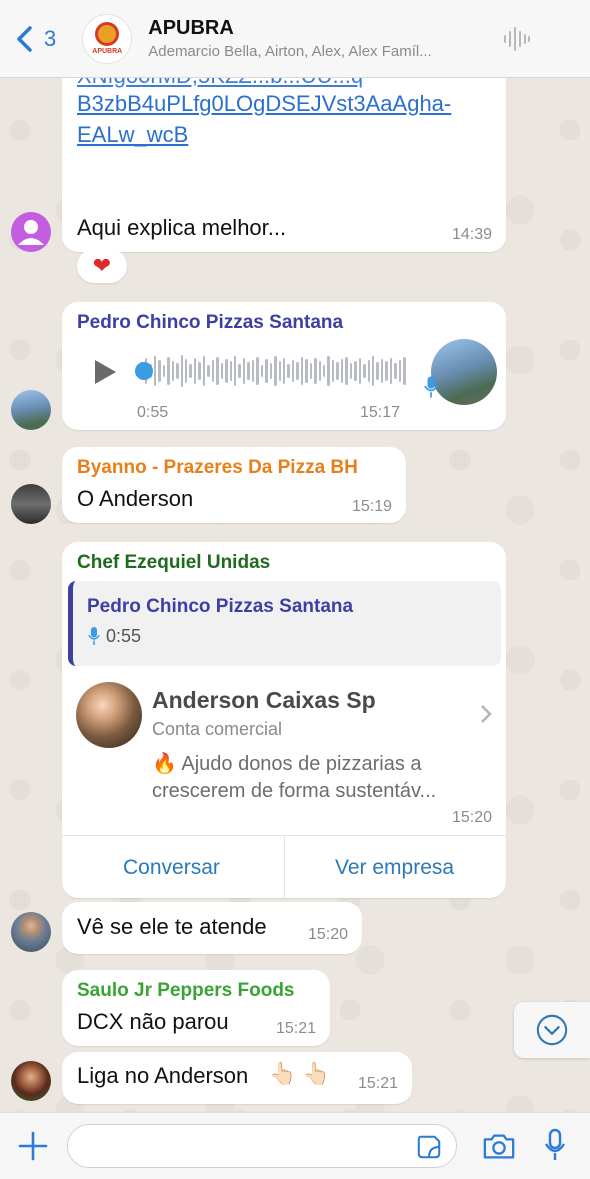 The width and height of the screenshot is (590, 1179). Describe the element at coordinates (264, 103) in the screenshot. I see `message-link-line: B3zbB4uPLfg0LOgDSEJVst3AaAgha-` at that location.